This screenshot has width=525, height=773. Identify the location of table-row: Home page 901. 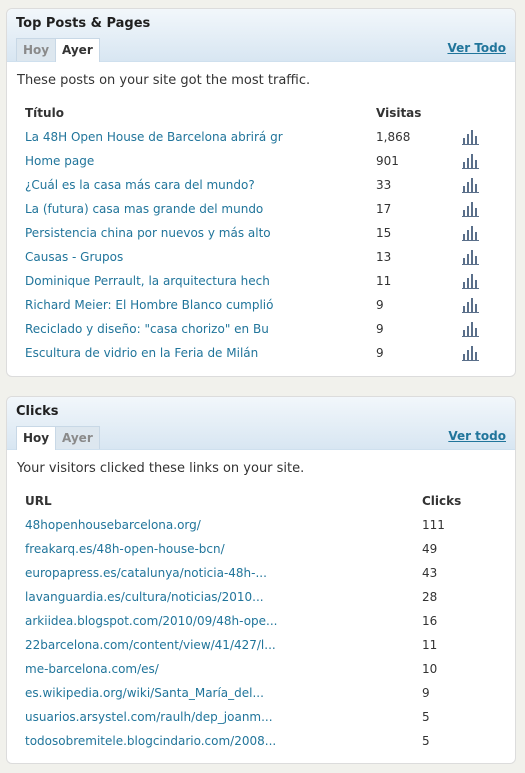
(258, 161).